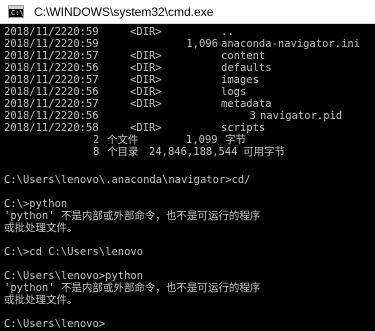 This screenshot has height=331, width=375. What do you see at coordinates (187, 68) in the screenshot?
I see `dir-entry: 2018/11/22 20:56 <DIR> defaults` at bounding box center [187, 68].